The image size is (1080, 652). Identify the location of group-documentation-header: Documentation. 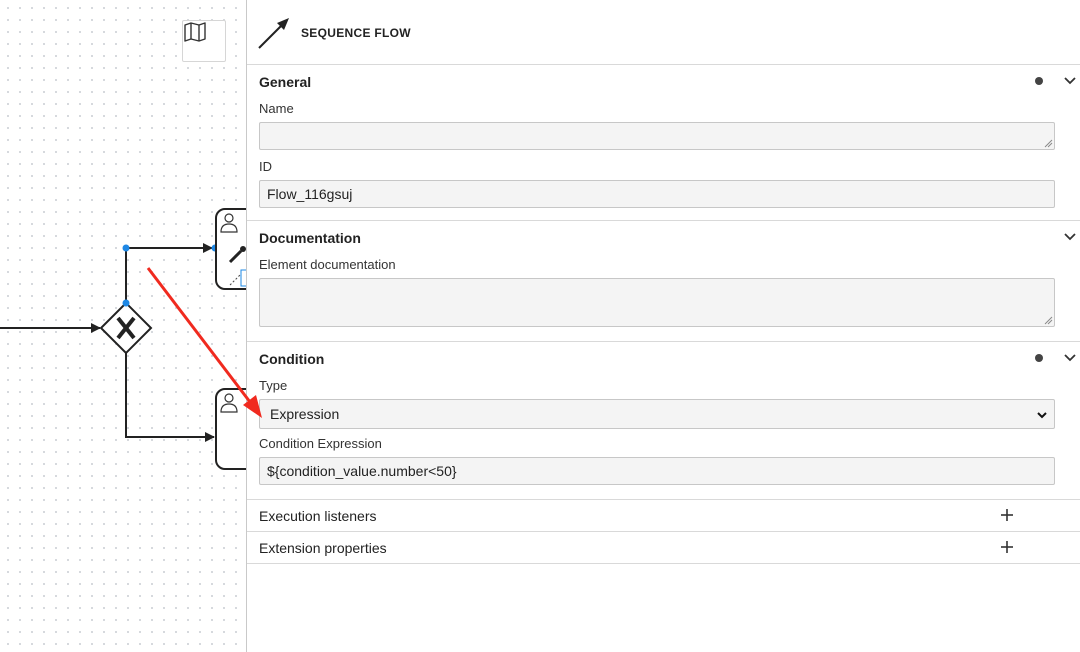
(663, 237).